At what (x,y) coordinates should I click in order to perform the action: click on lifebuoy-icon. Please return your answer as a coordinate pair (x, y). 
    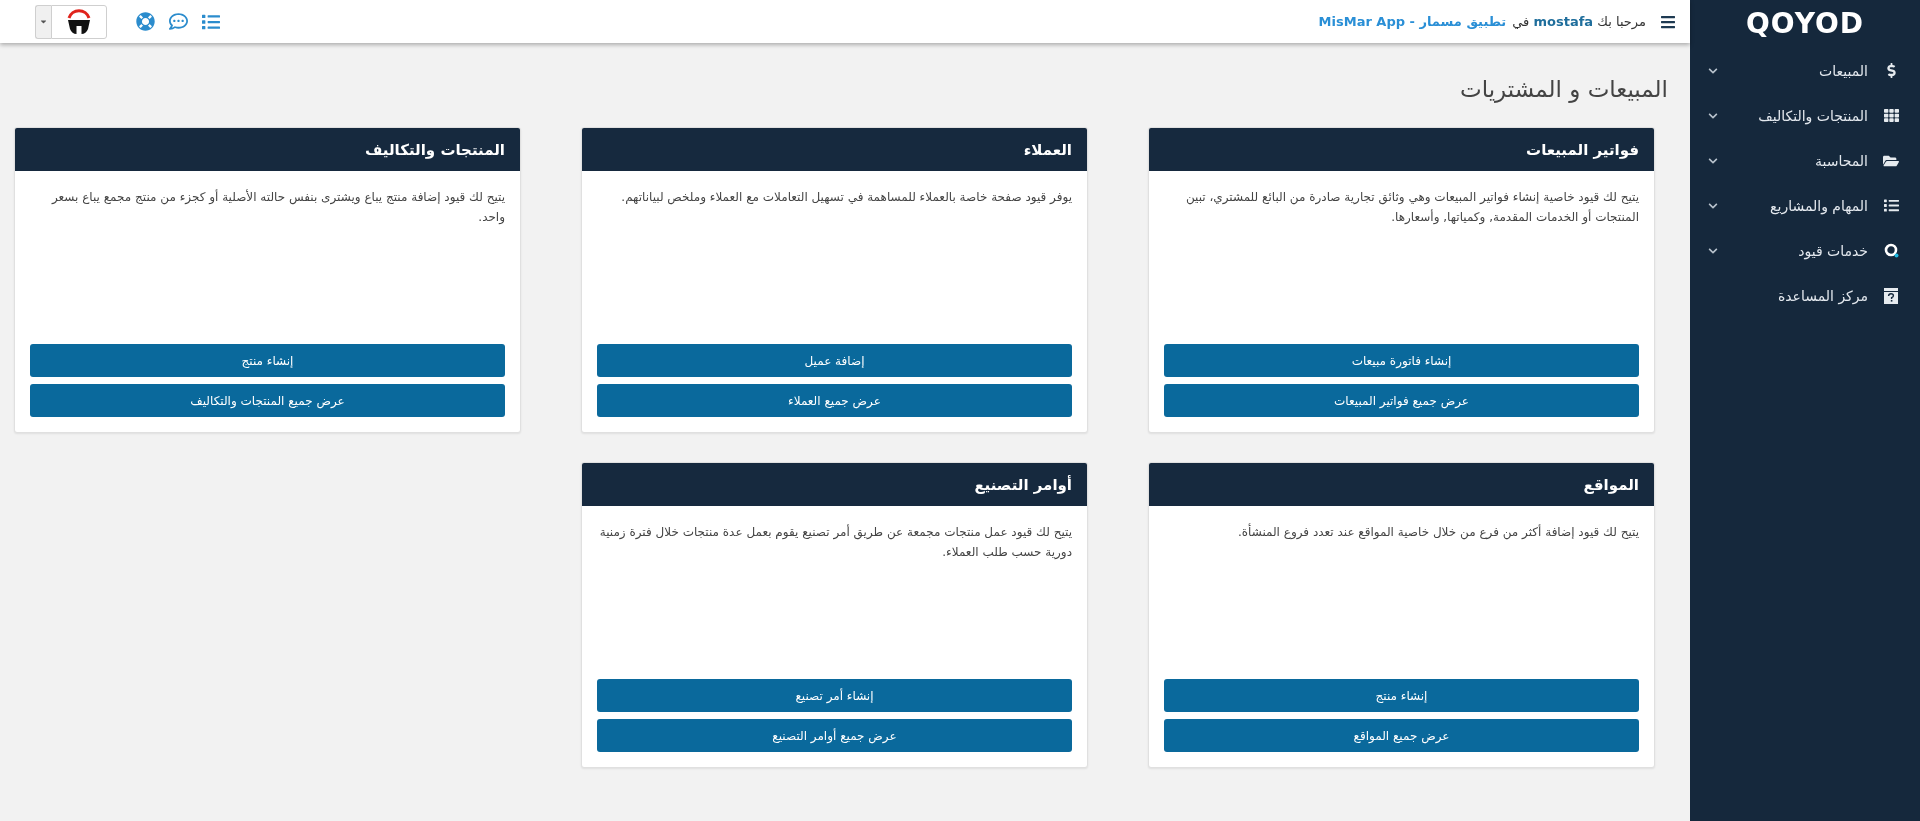
    Looking at the image, I should click on (145, 21).